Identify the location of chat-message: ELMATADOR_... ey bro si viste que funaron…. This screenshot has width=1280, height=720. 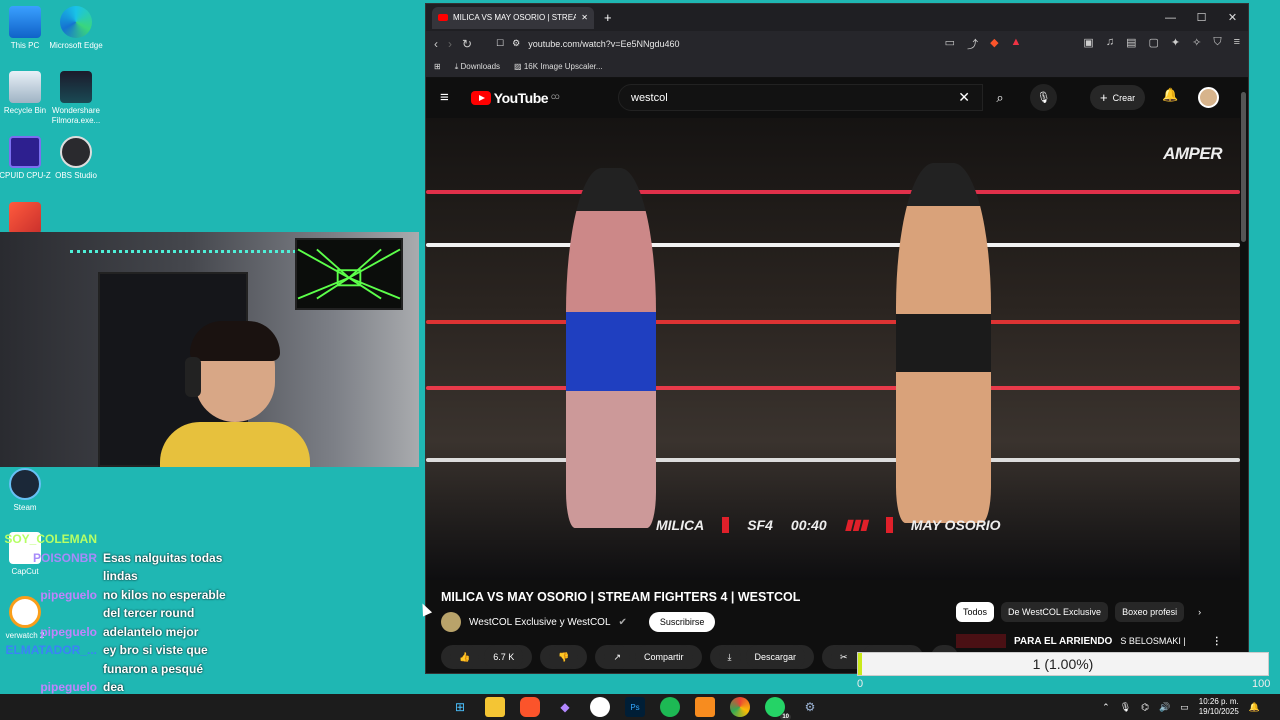
(120, 659).